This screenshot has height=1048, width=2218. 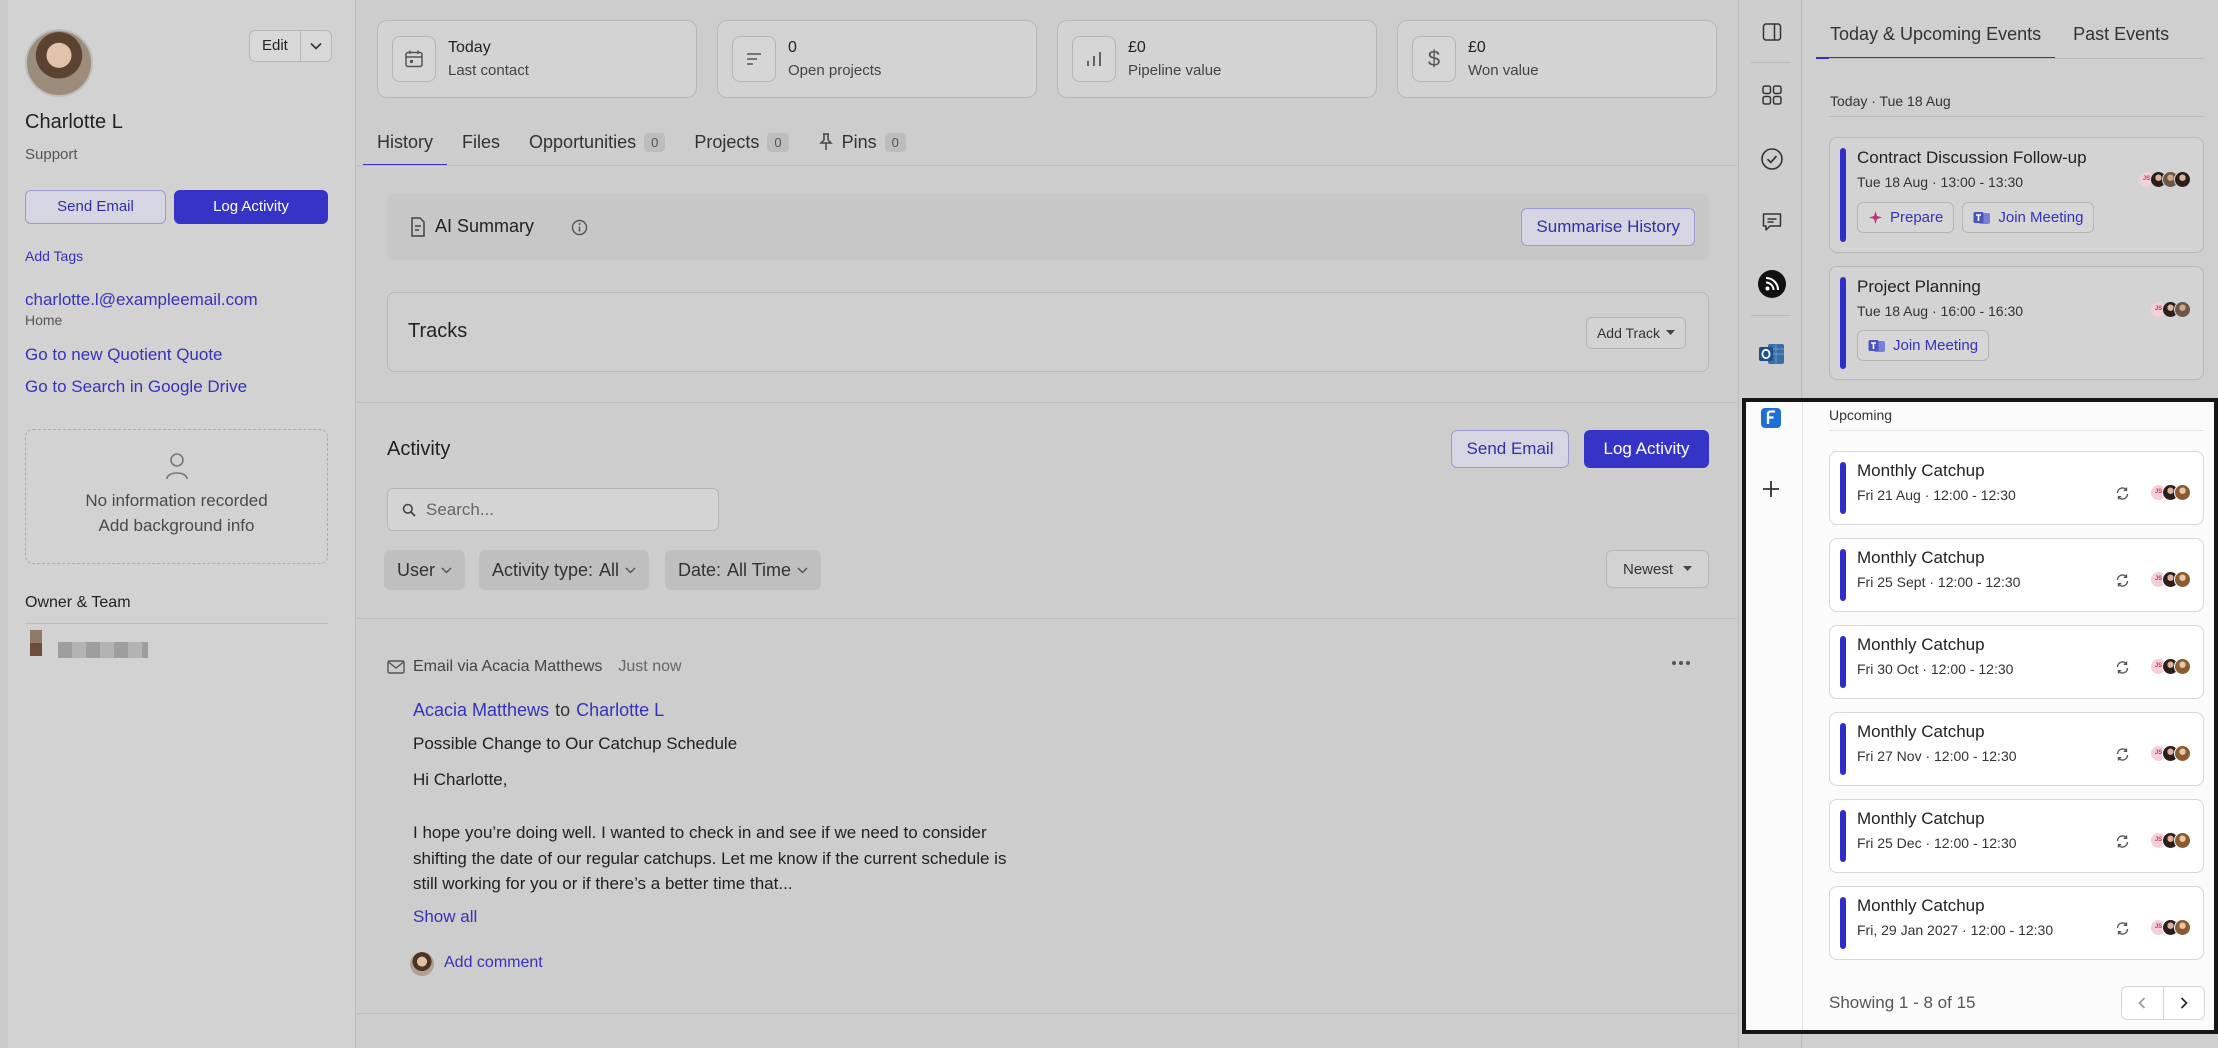 I want to click on pagination-controls, so click(x=2163, y=1003).